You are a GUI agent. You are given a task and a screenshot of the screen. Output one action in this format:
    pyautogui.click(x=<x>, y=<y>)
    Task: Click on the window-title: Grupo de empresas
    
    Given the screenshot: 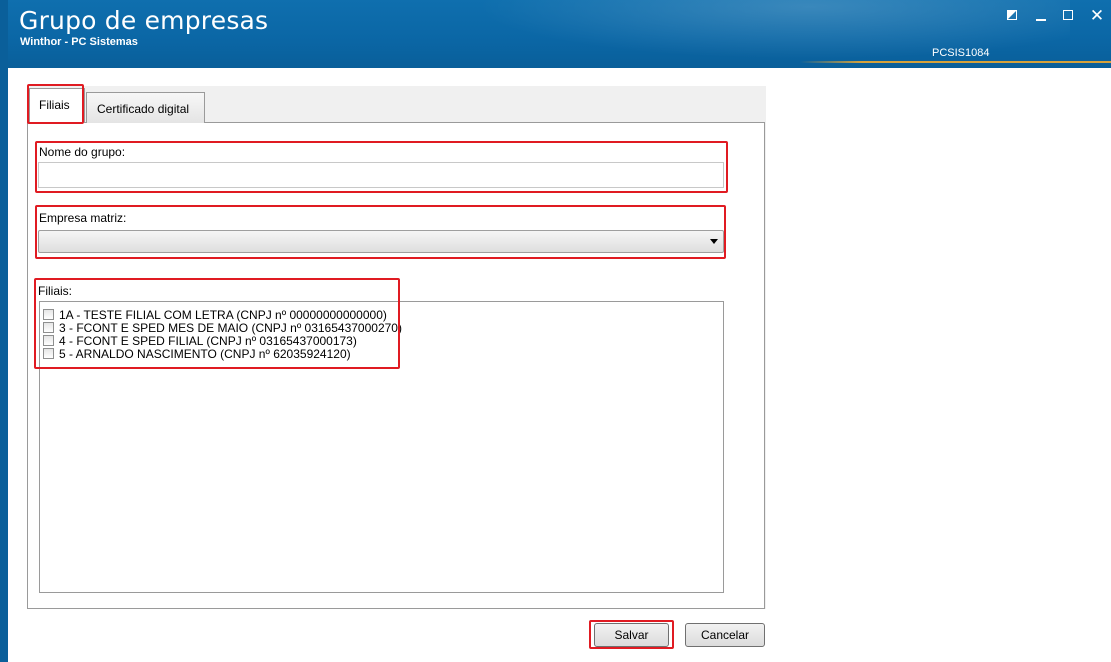 What is the action you would take?
    pyautogui.click(x=144, y=20)
    